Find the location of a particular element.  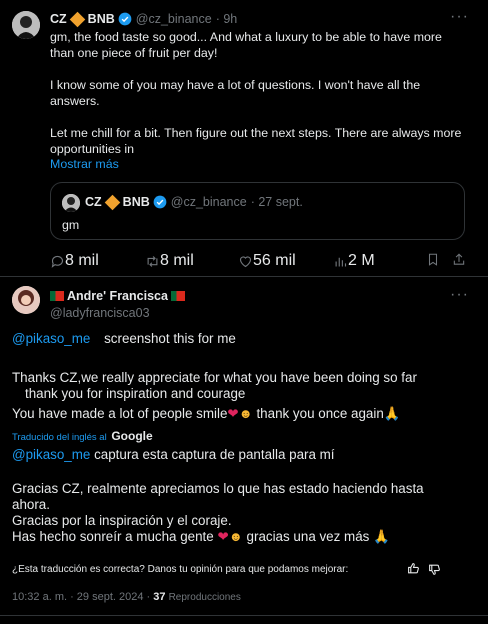

quote-avatar is located at coordinates (71, 203).